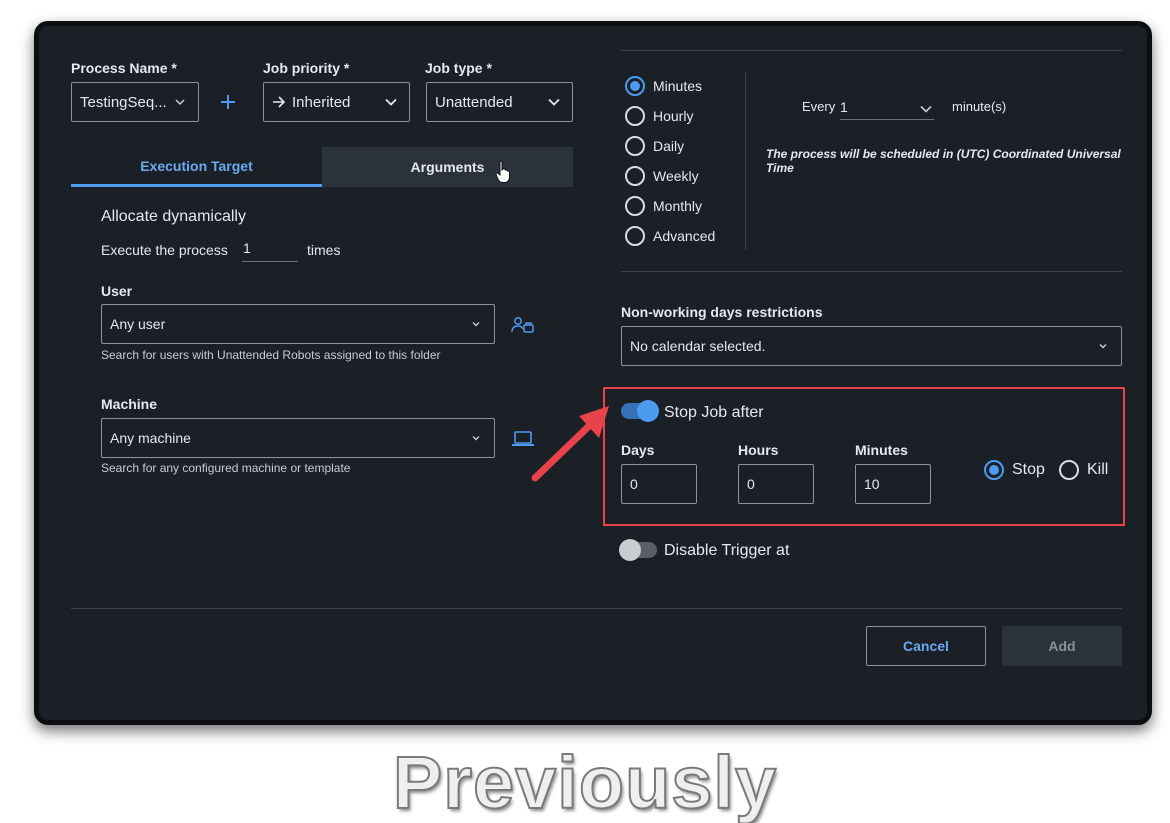 Image resolution: width=1170 pixels, height=823 pixels. What do you see at coordinates (173, 216) in the screenshot?
I see `allocate-title: Allocate dynamically` at bounding box center [173, 216].